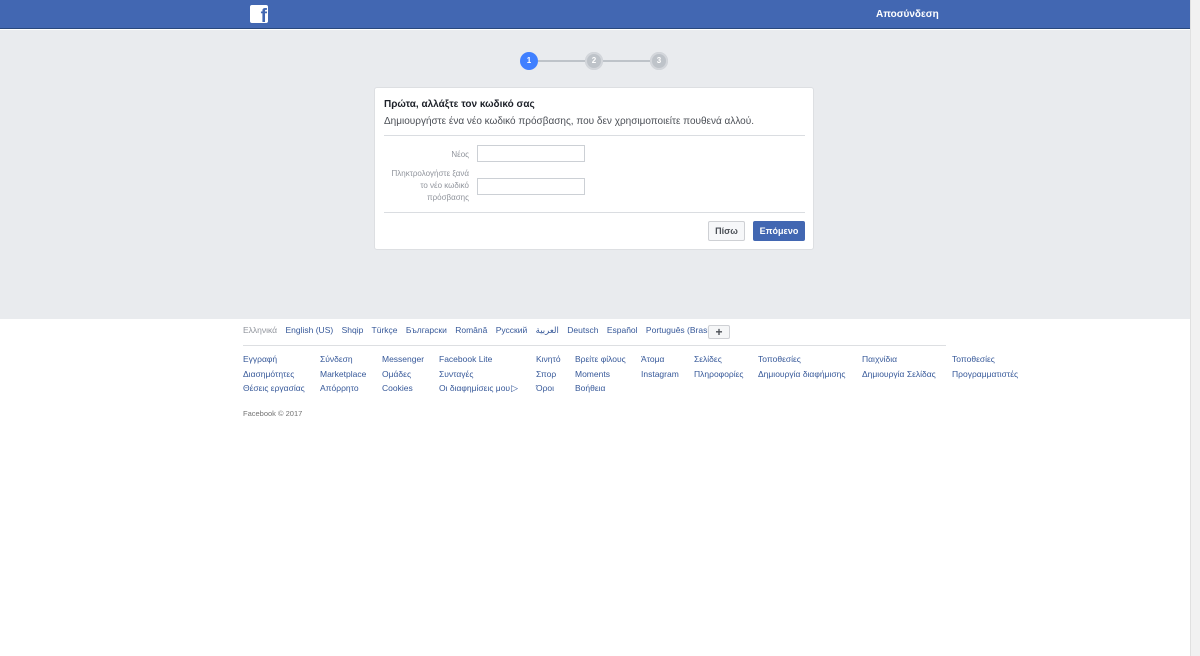  Describe the element at coordinates (403, 388) in the screenshot. I see `footer-link: Cookies` at that location.